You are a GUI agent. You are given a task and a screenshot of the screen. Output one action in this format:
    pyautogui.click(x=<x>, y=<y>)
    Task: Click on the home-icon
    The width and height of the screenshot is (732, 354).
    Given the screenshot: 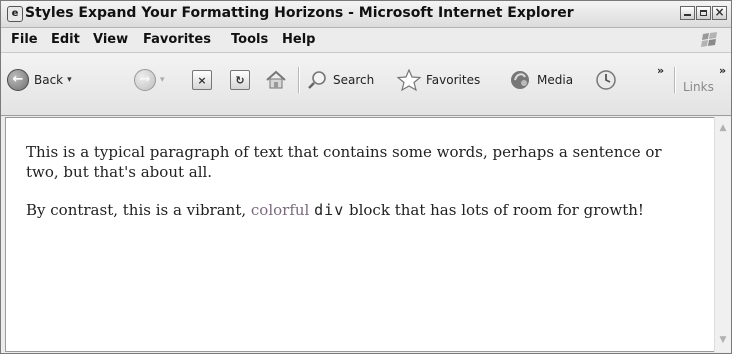 What is the action you would take?
    pyautogui.click(x=276, y=79)
    